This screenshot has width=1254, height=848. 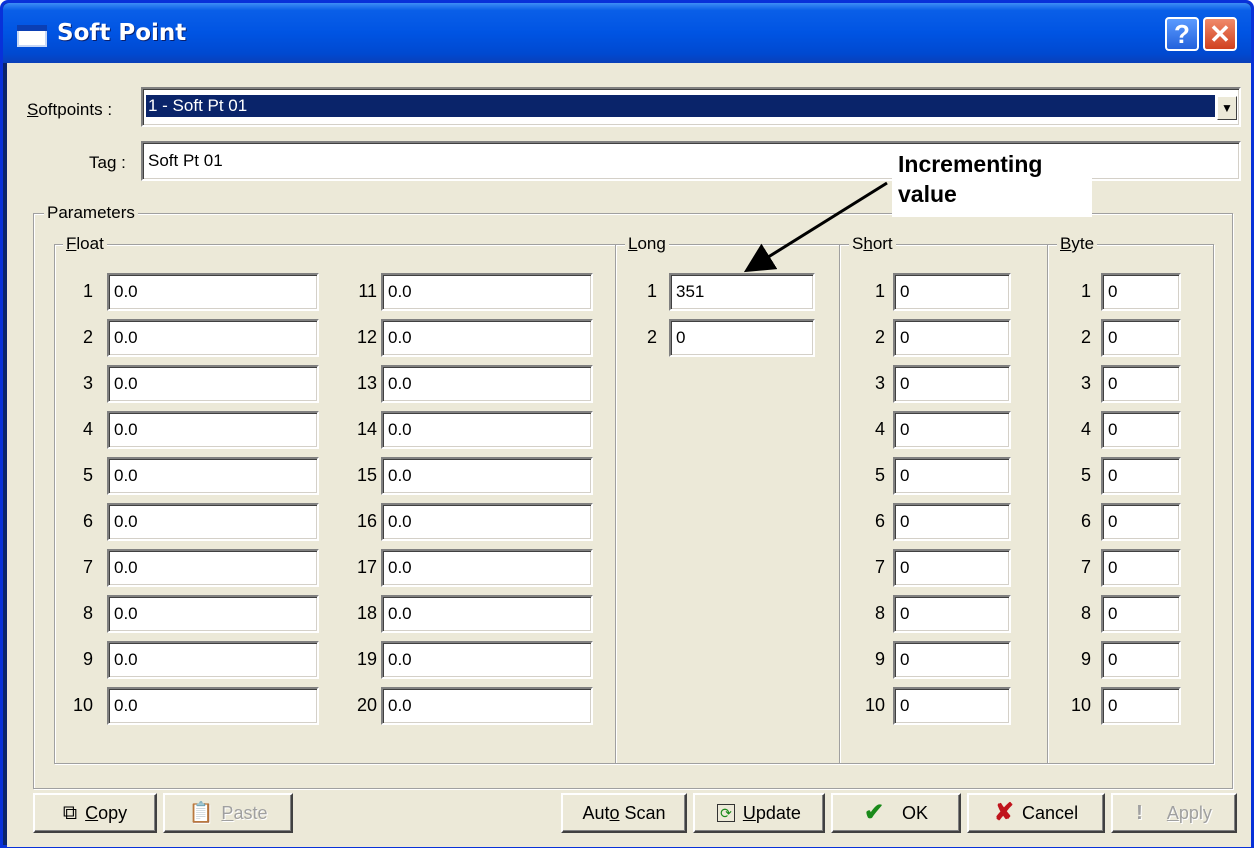 I want to click on short-row-number: 5, so click(x=879, y=475).